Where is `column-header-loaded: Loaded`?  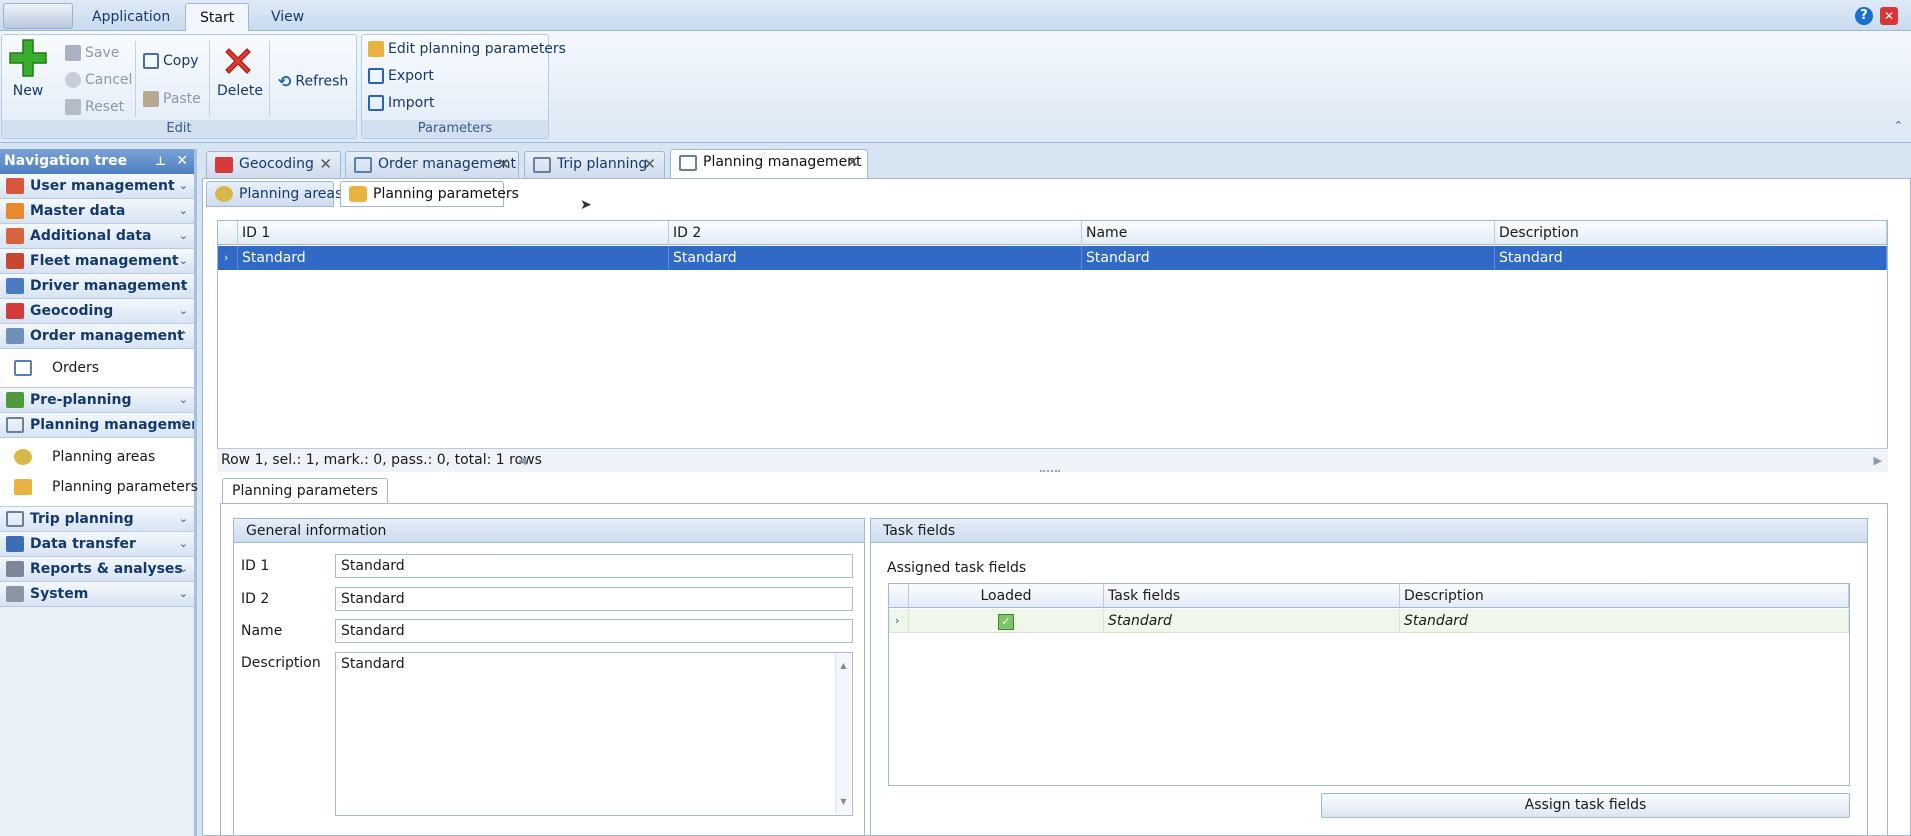
column-header-loaded: Loaded is located at coordinates (1006, 596).